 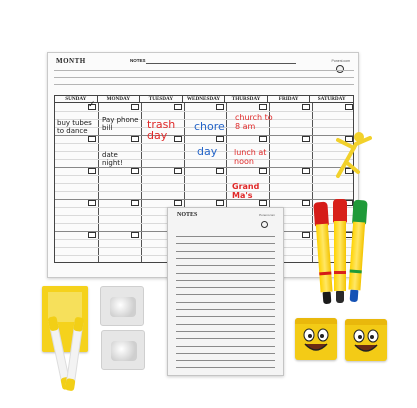 I want to click on calendar-brand: Poneni.com, so click(x=340, y=61).